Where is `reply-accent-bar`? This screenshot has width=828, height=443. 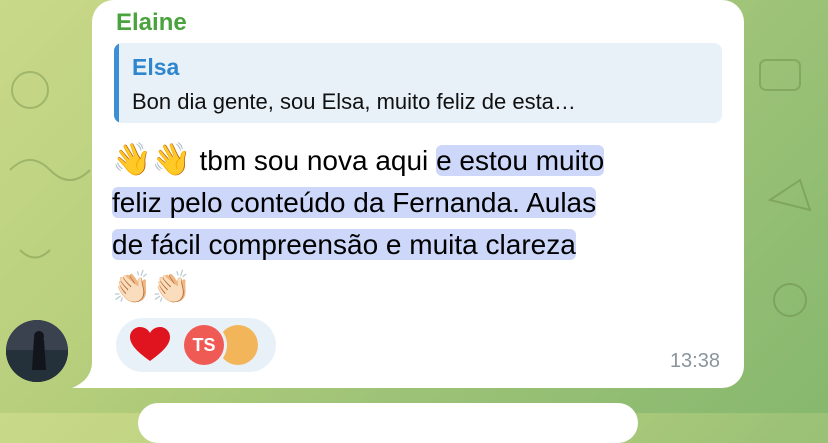 reply-accent-bar is located at coordinates (116, 83).